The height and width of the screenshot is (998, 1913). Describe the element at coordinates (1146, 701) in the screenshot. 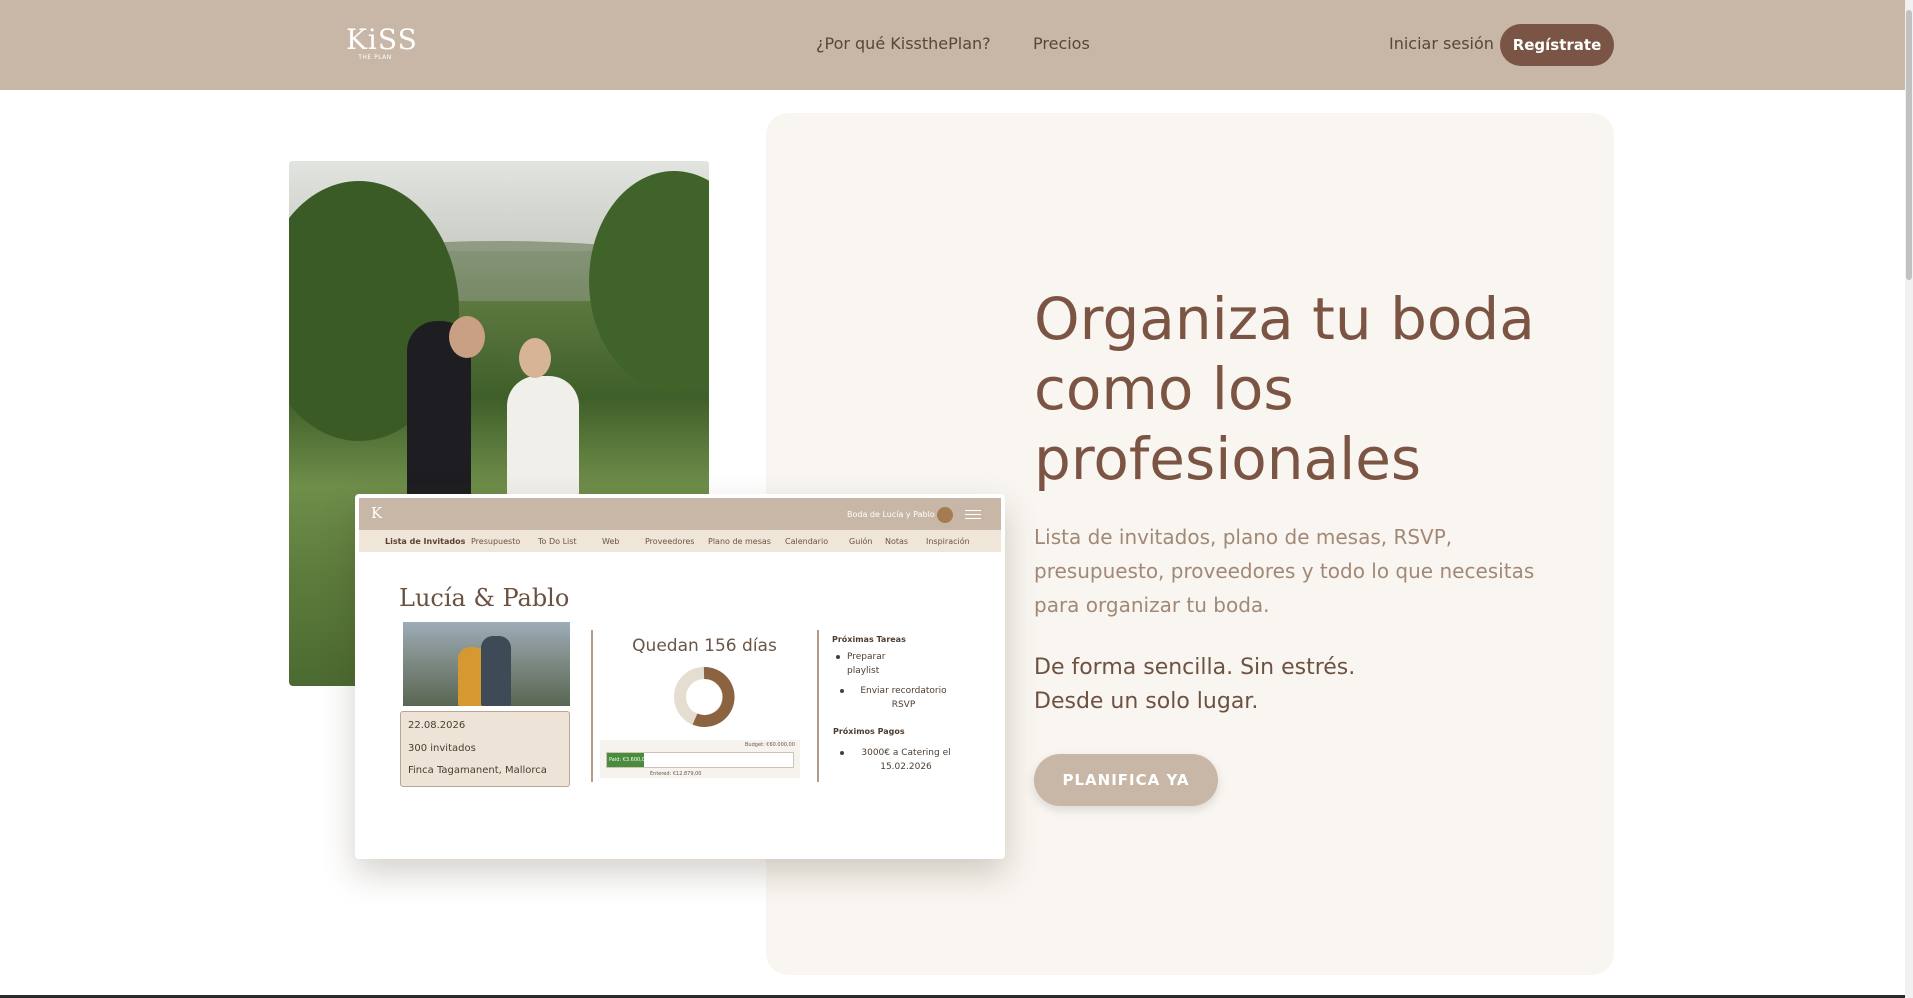

I see `hero-tagline-line-2: Desde un solo lugar.` at that location.